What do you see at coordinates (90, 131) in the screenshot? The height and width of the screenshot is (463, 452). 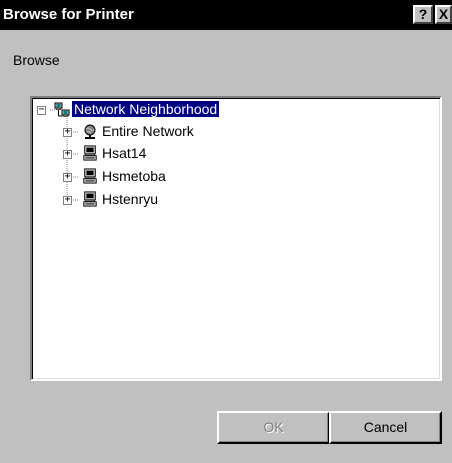 I see `globe-network-icon` at bounding box center [90, 131].